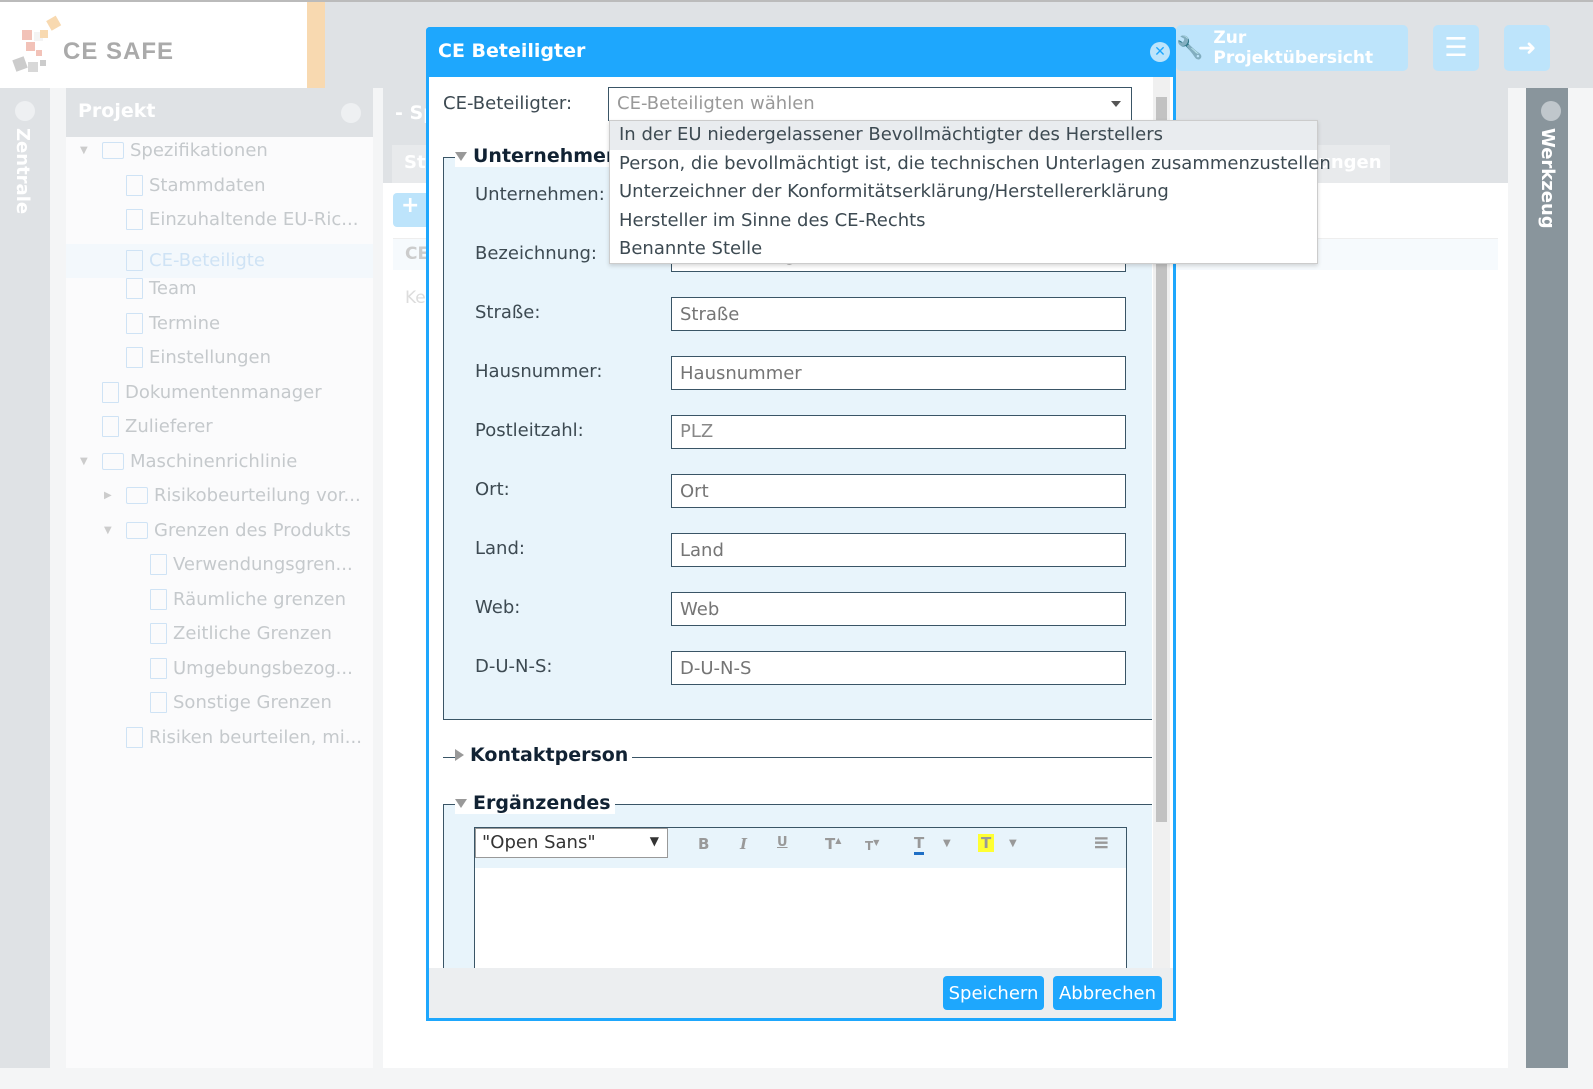  Describe the element at coordinates (546, 156) in the screenshot. I see `section-title: Unternehmen` at that location.